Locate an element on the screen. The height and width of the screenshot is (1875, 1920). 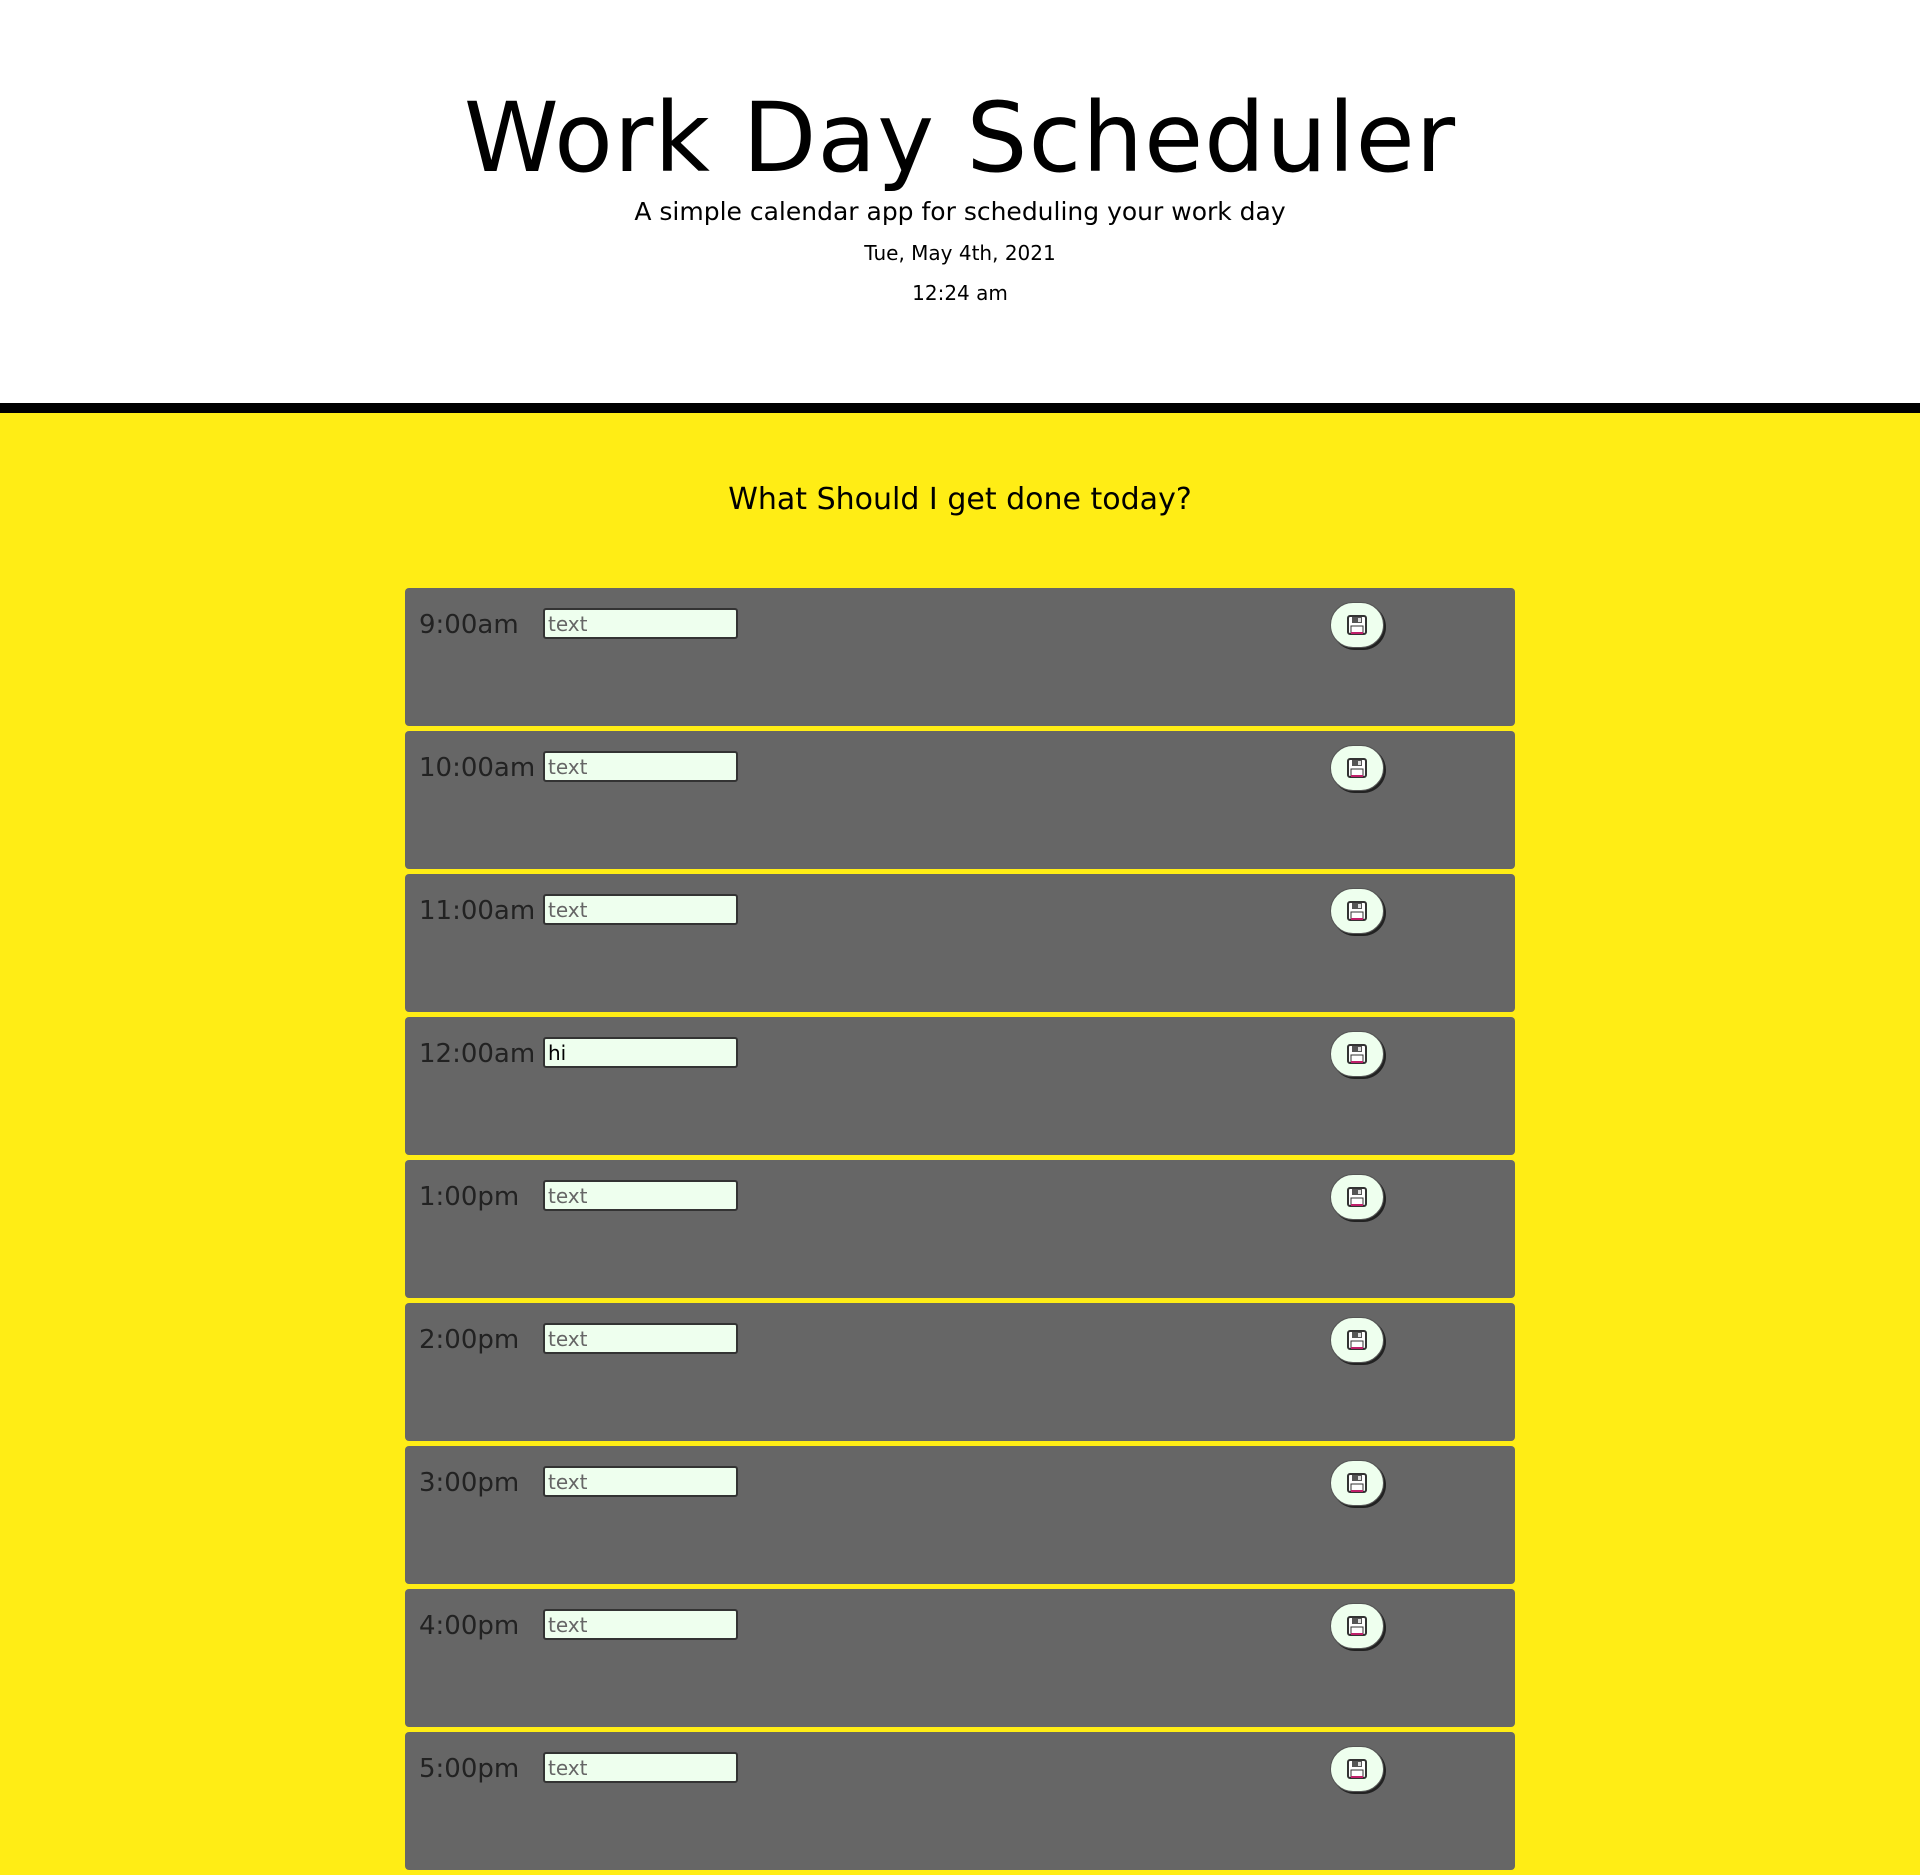
time-block-row: 1:00pm is located at coordinates (960, 1229).